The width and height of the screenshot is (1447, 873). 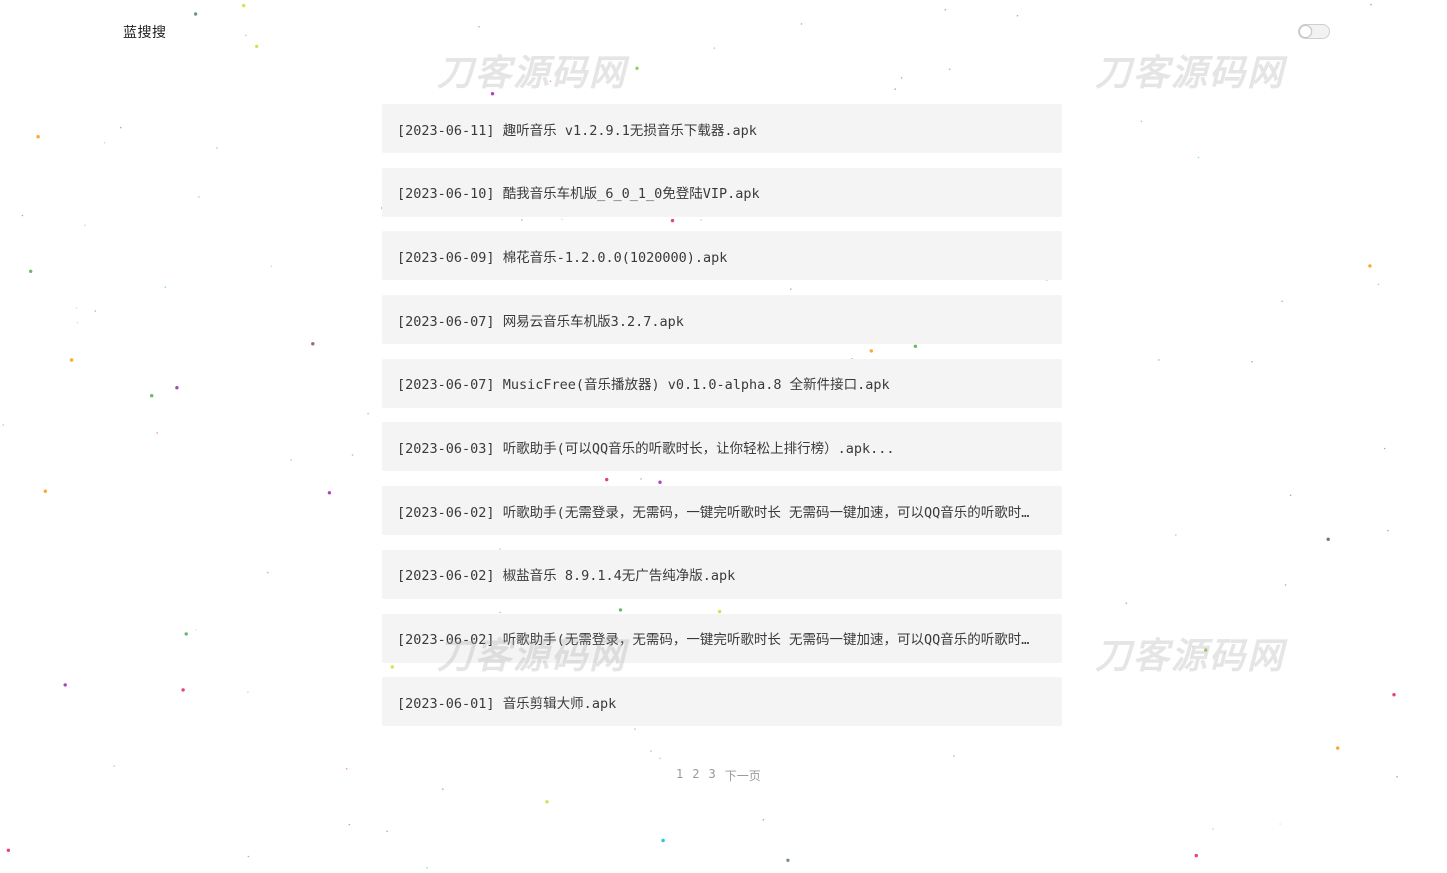 What do you see at coordinates (722, 320) in the screenshot?
I see `result-item: [2023-06-07] 网易云音乐车机版3.2.7.apk` at bounding box center [722, 320].